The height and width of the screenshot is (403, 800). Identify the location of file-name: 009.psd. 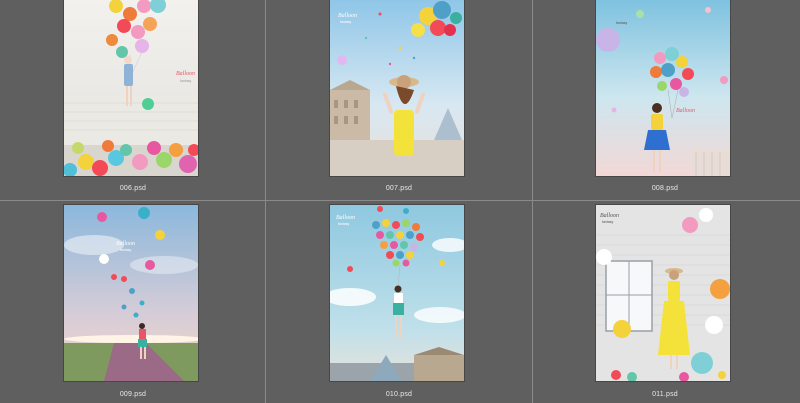
(133, 394).